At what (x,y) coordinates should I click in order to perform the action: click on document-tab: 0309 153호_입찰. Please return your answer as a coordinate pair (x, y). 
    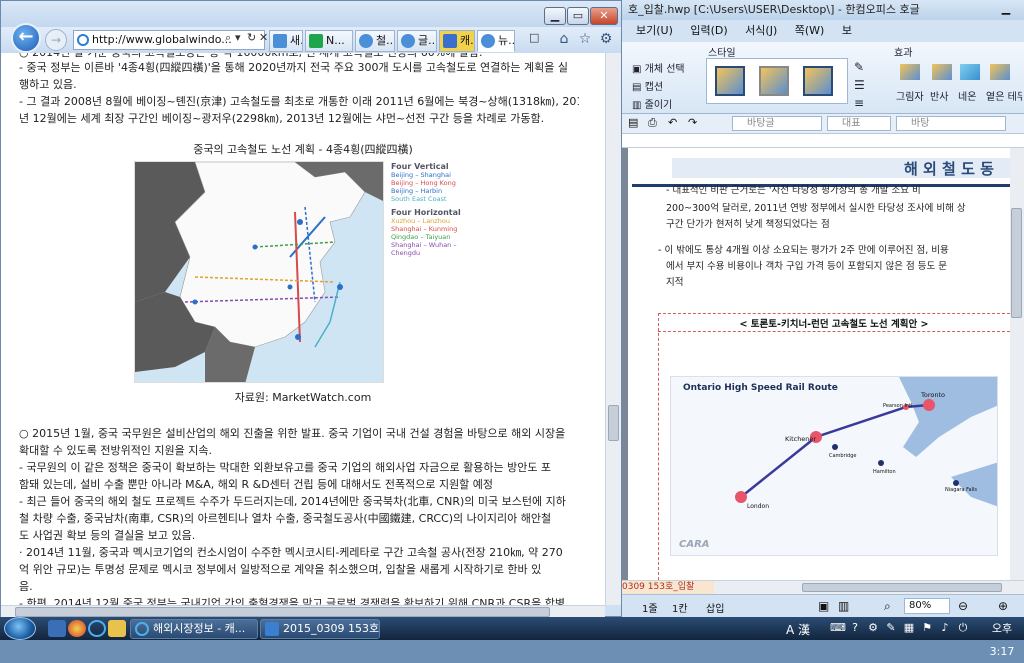
    Looking at the image, I should click on (668, 587).